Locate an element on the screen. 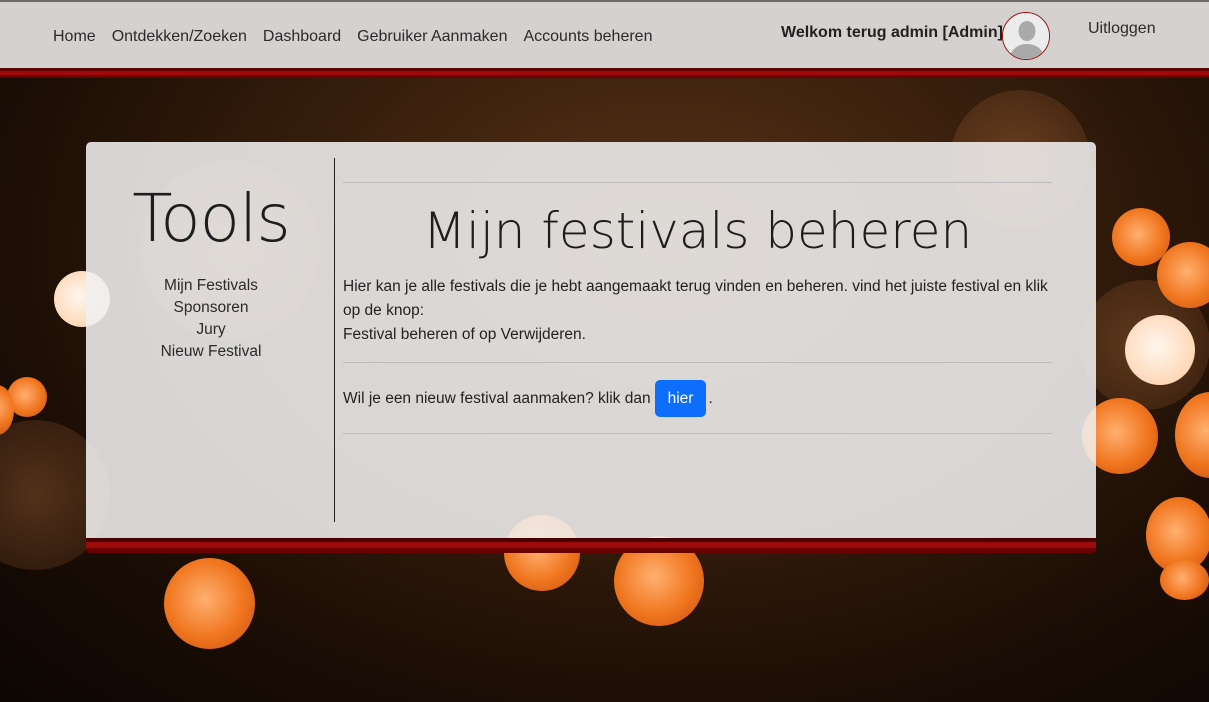 The image size is (1209, 702). sidebar-item-nieuw-festival: Nieuw Festival is located at coordinates (211, 352).